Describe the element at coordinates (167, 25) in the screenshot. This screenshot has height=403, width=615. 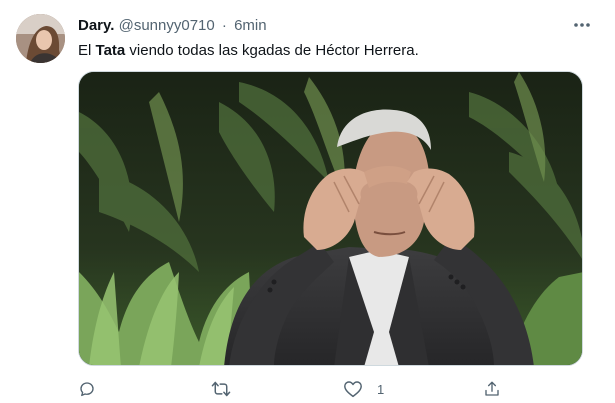
I see `author-handle: @sunnyy0710` at that location.